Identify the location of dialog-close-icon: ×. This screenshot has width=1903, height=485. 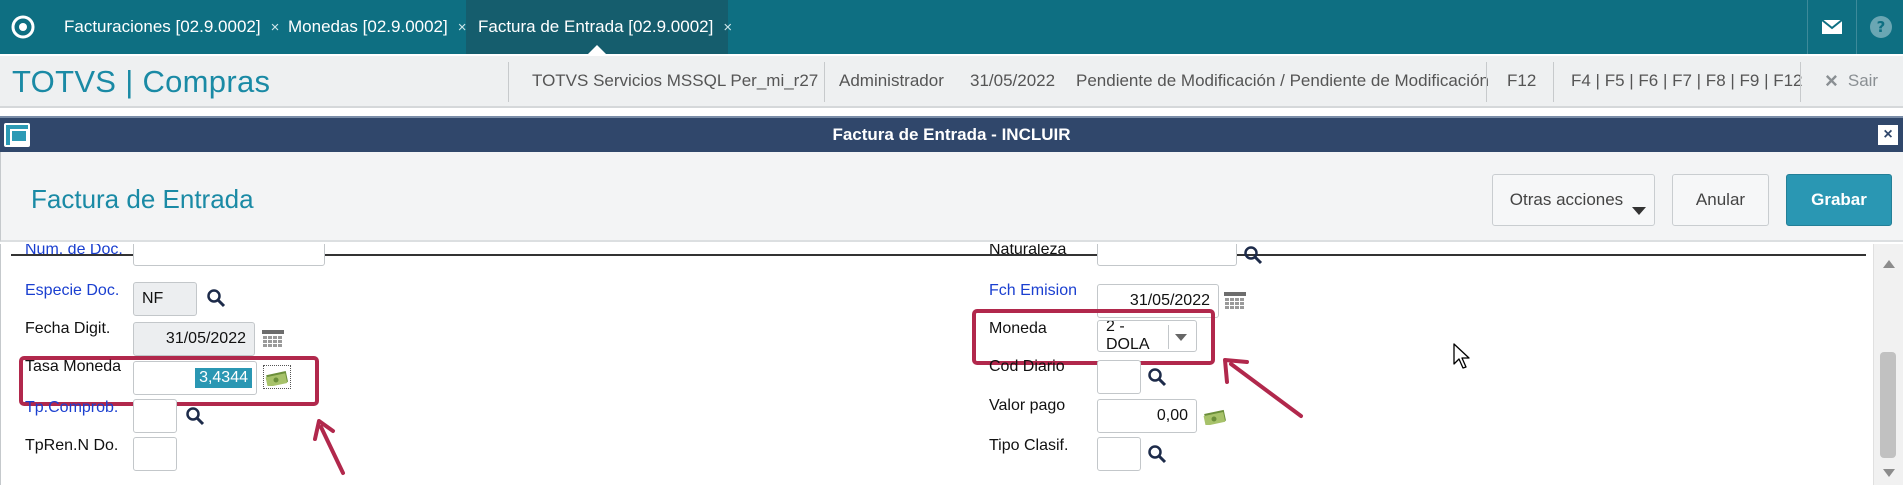
(1888, 135).